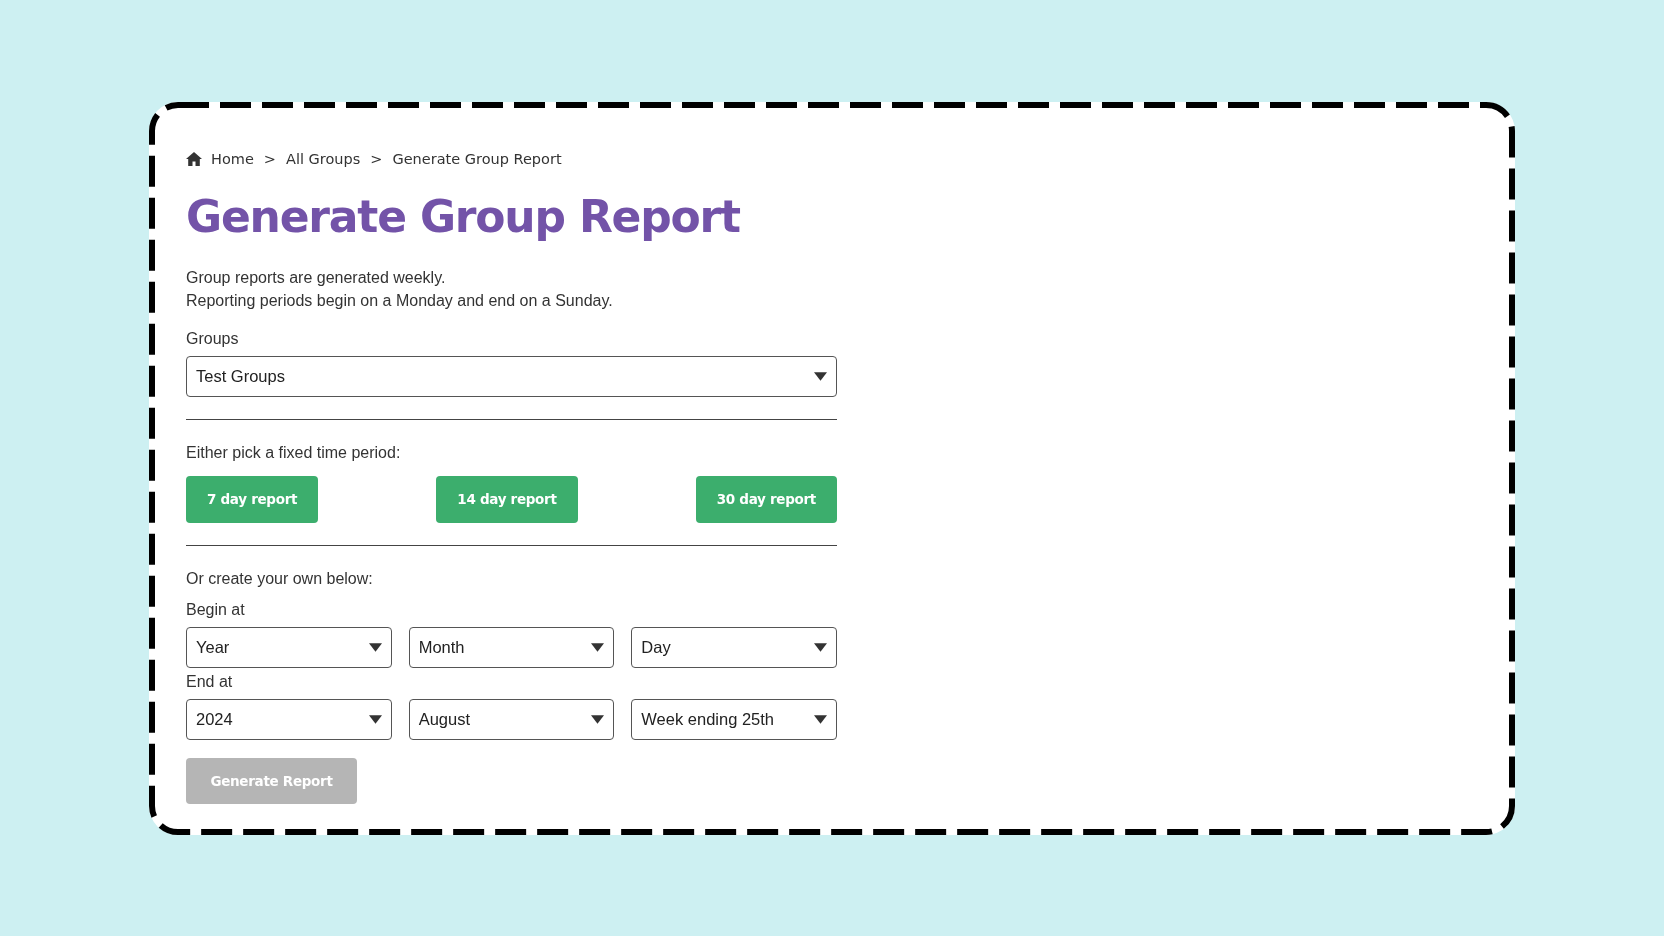 The height and width of the screenshot is (936, 1664). Describe the element at coordinates (511, 719) in the screenshot. I see `date-dropdown: August` at that location.